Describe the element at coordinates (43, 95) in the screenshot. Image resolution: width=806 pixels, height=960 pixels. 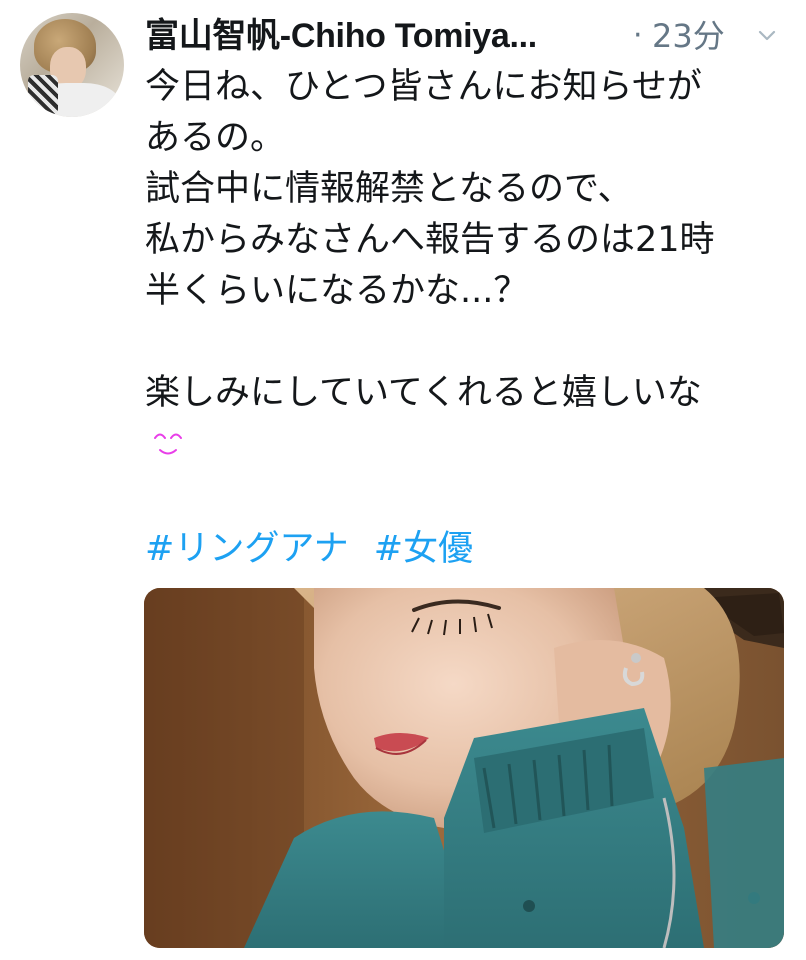
I see `avatar-scarf` at that location.